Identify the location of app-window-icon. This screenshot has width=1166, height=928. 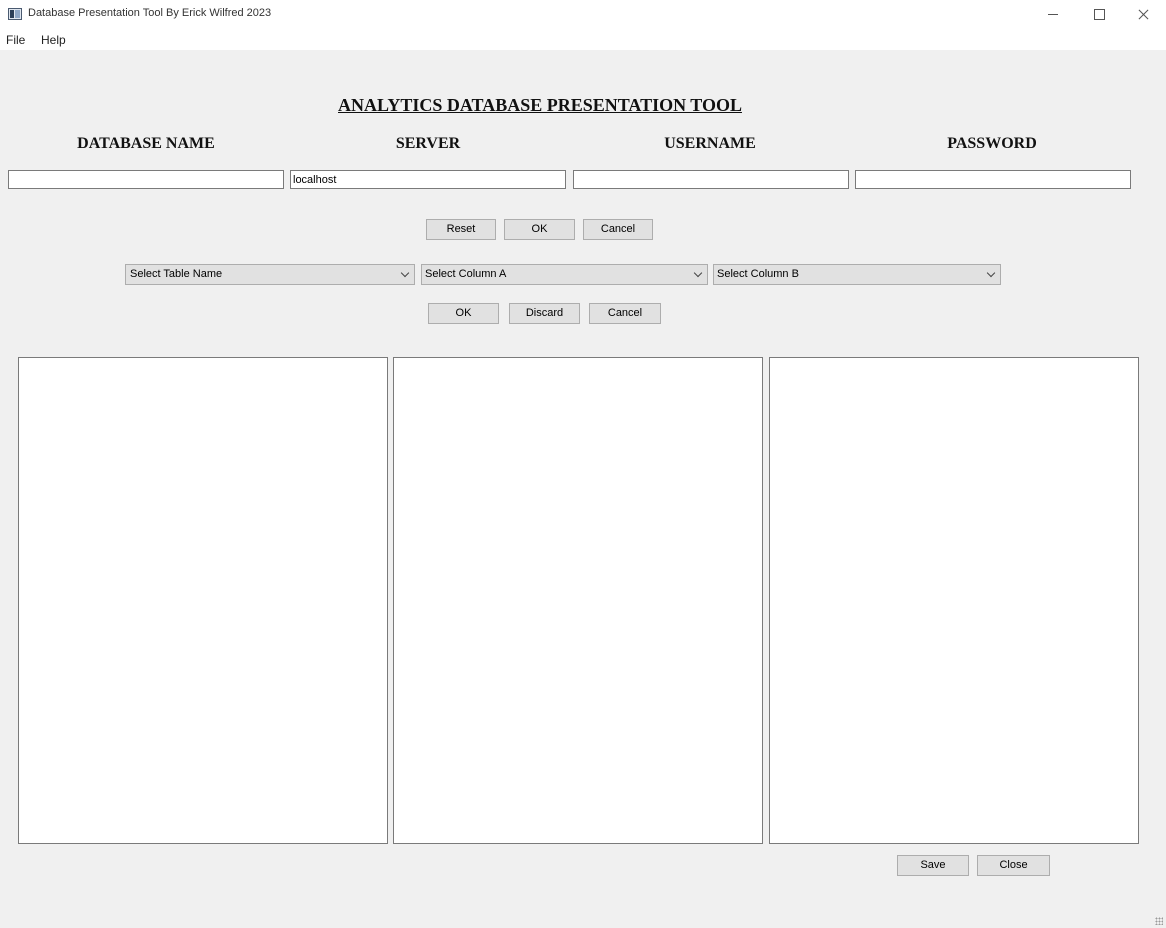
(15, 14).